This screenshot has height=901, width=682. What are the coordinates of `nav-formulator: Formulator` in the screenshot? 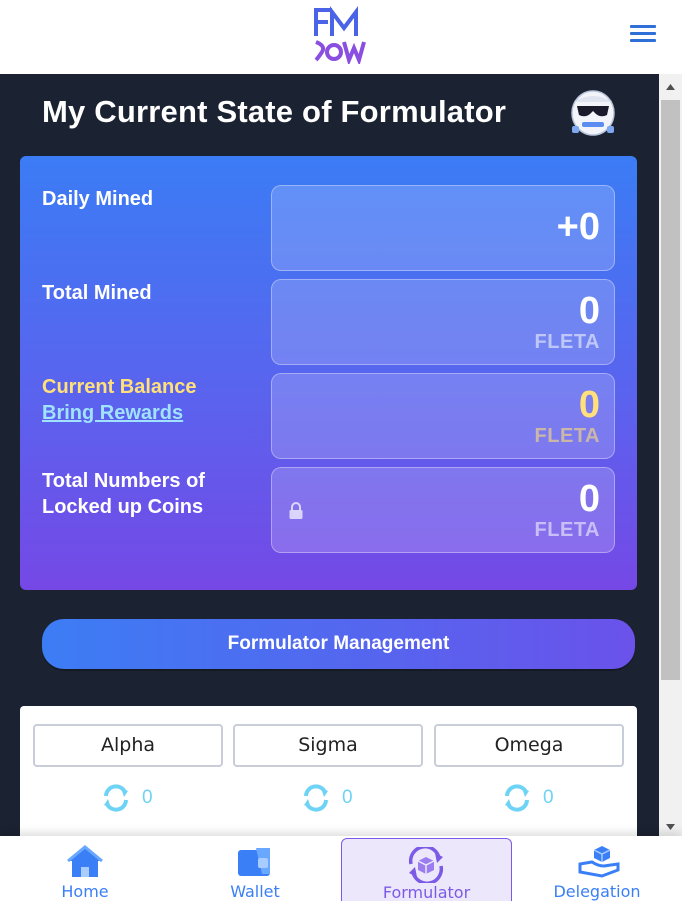 It's located at (426, 869).